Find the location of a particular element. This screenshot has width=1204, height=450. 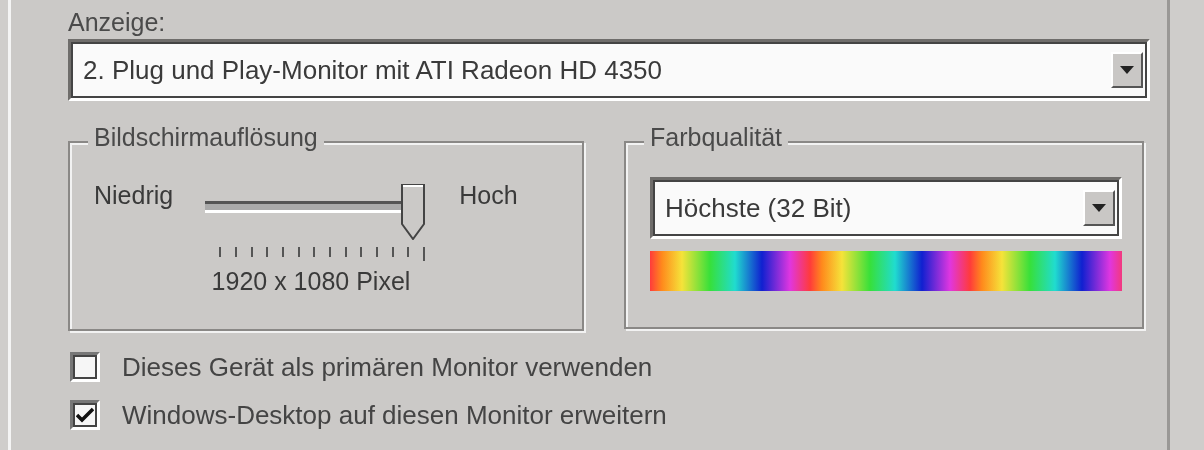

dropdown-field: Höchste (32 Bit) is located at coordinates (886, 208).